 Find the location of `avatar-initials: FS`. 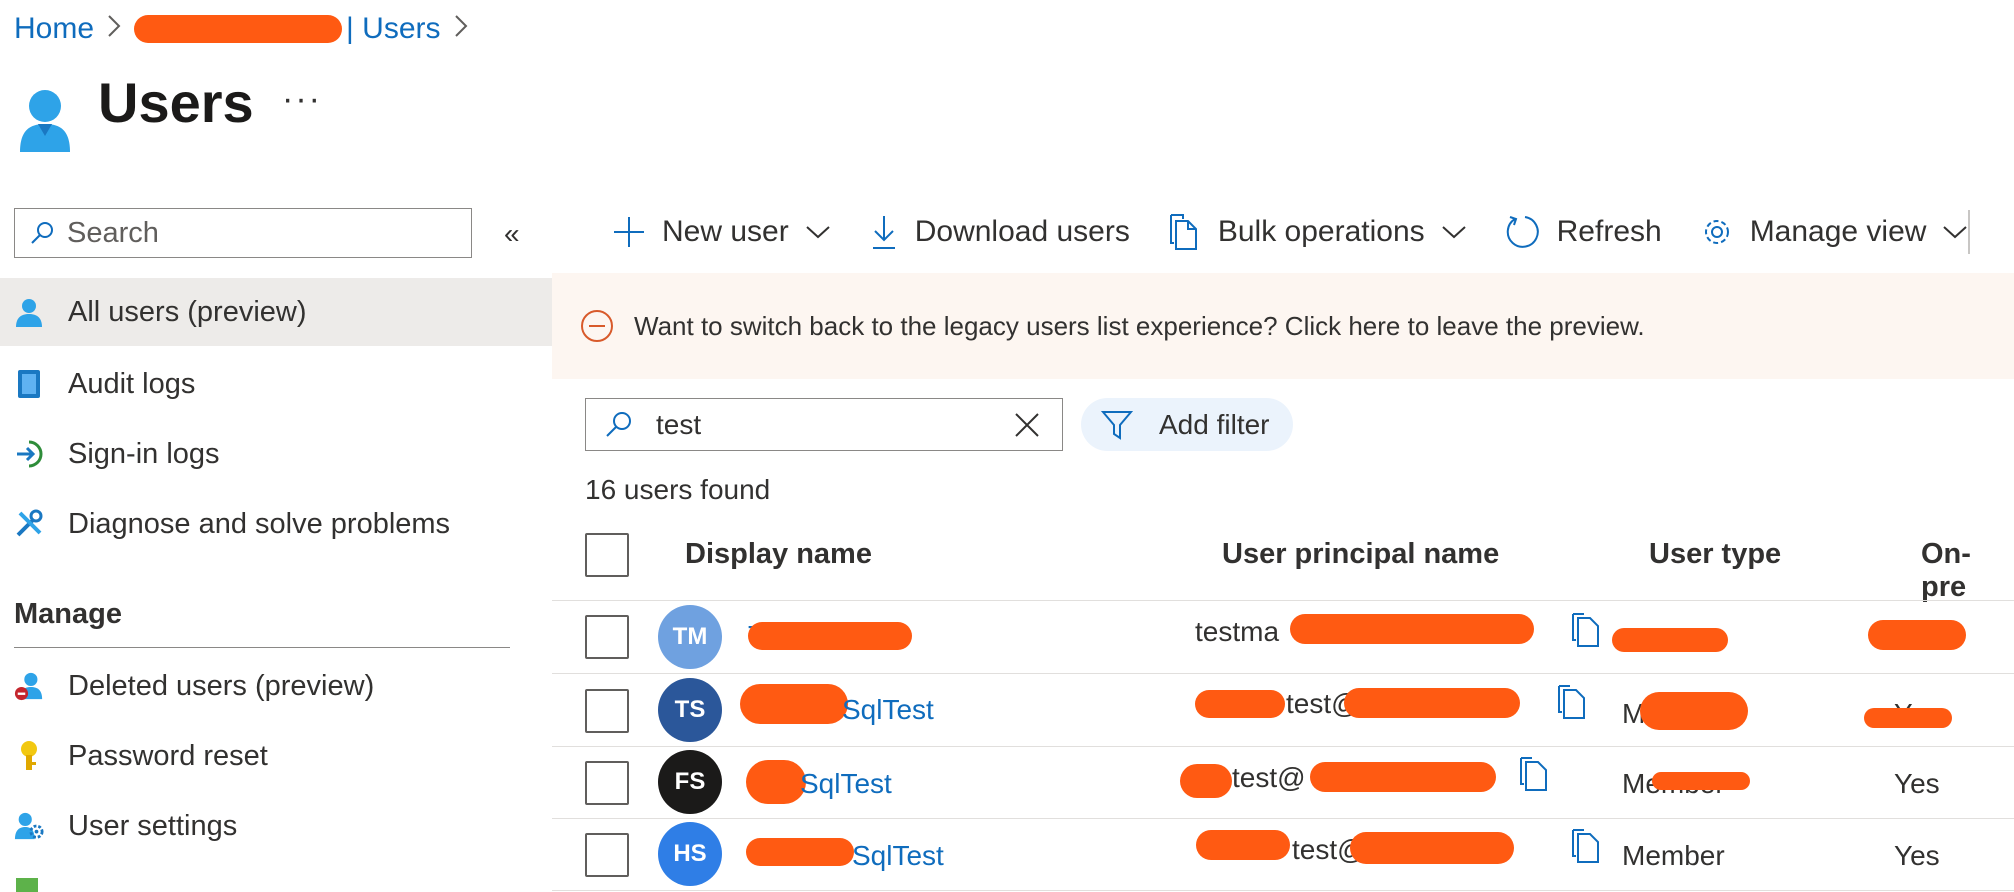

avatar-initials: FS is located at coordinates (690, 781).